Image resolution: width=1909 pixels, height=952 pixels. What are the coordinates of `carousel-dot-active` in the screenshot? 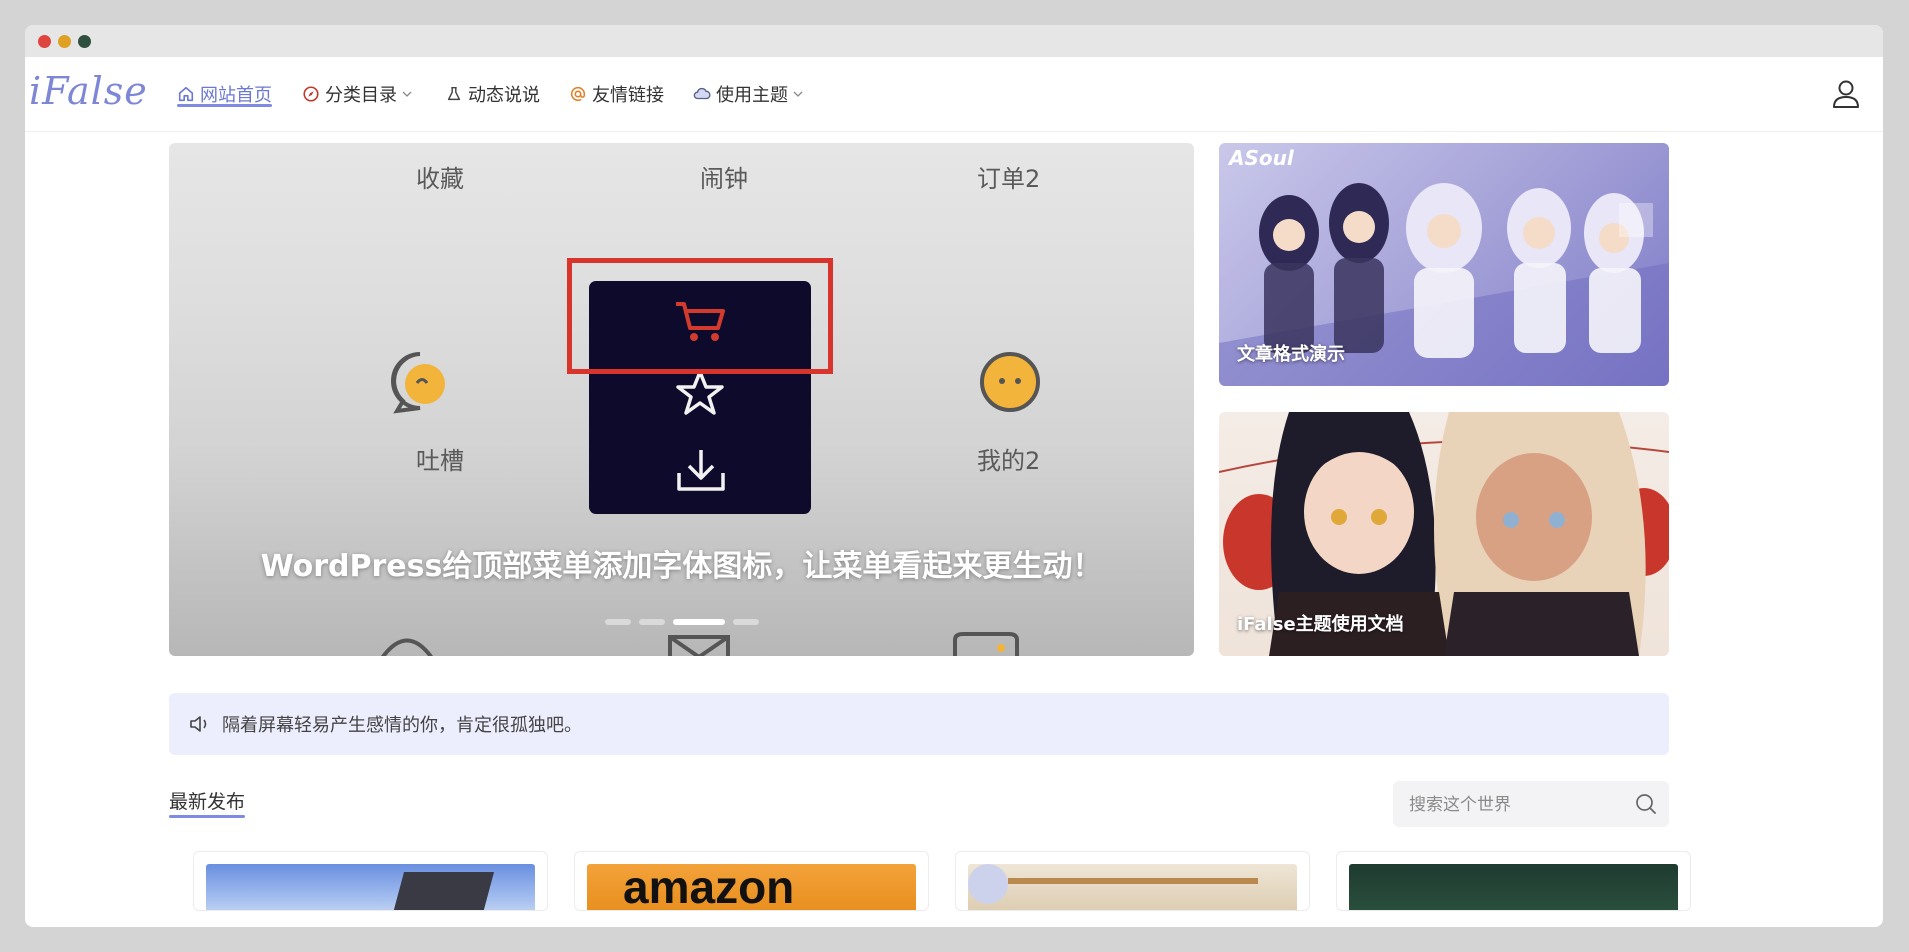 It's located at (698, 622).